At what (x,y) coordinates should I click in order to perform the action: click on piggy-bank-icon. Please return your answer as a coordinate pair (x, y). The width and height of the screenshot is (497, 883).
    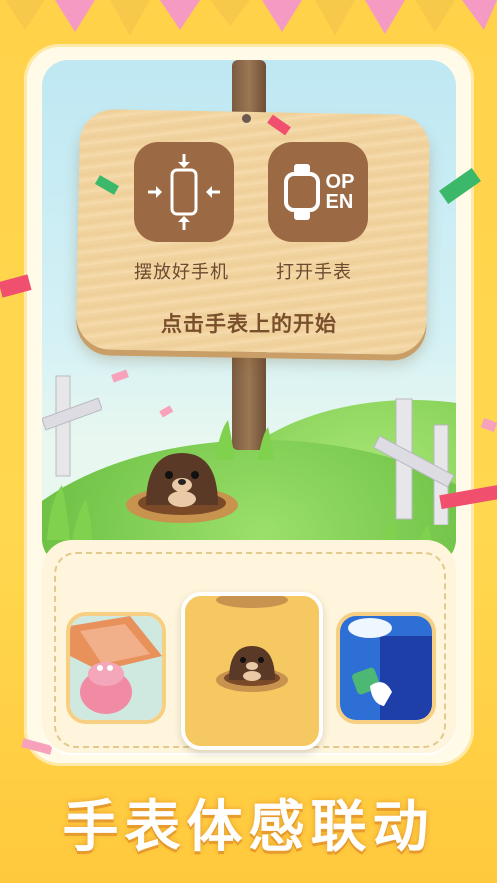
    Looking at the image, I should click on (116, 668).